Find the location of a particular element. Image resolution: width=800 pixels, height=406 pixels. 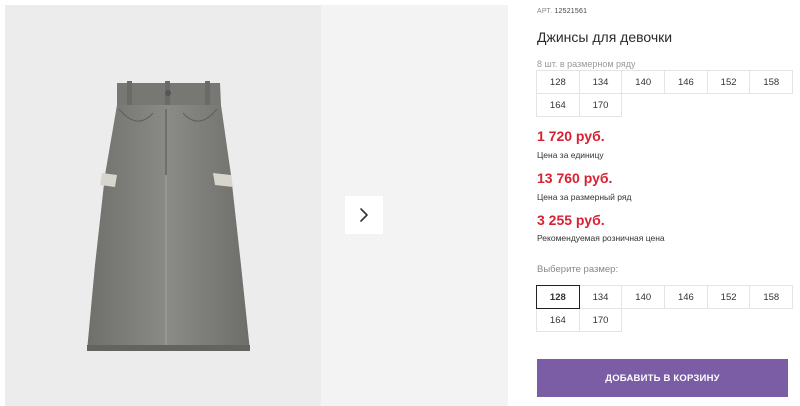

pack-size-cell: 158 is located at coordinates (771, 82).